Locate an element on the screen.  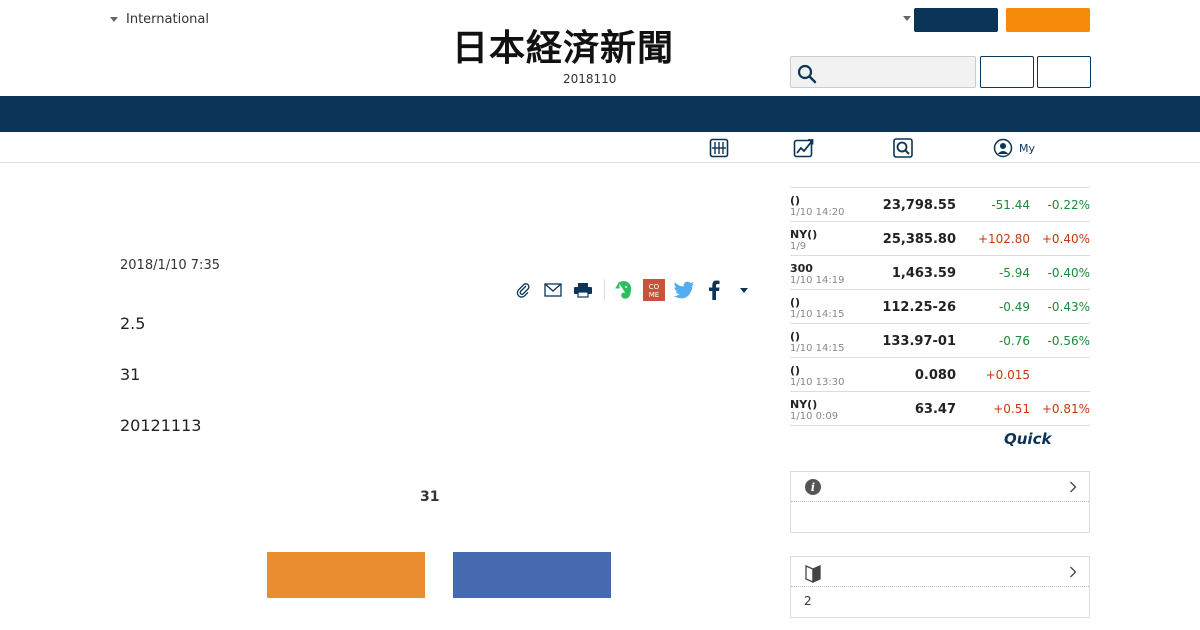
edition-selector: International is located at coordinates (159, 19).